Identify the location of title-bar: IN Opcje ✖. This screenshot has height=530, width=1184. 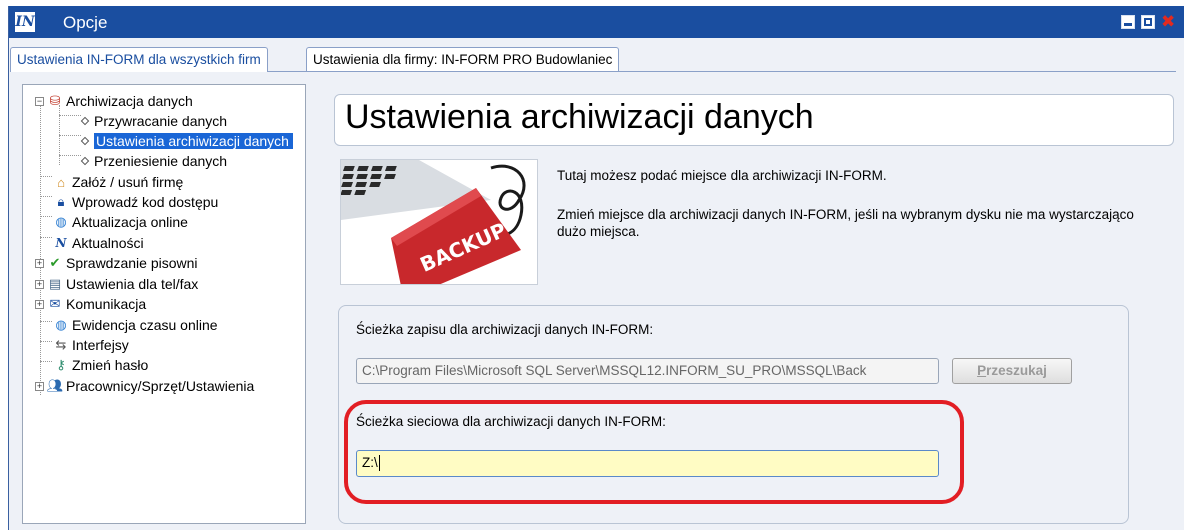
(596, 22).